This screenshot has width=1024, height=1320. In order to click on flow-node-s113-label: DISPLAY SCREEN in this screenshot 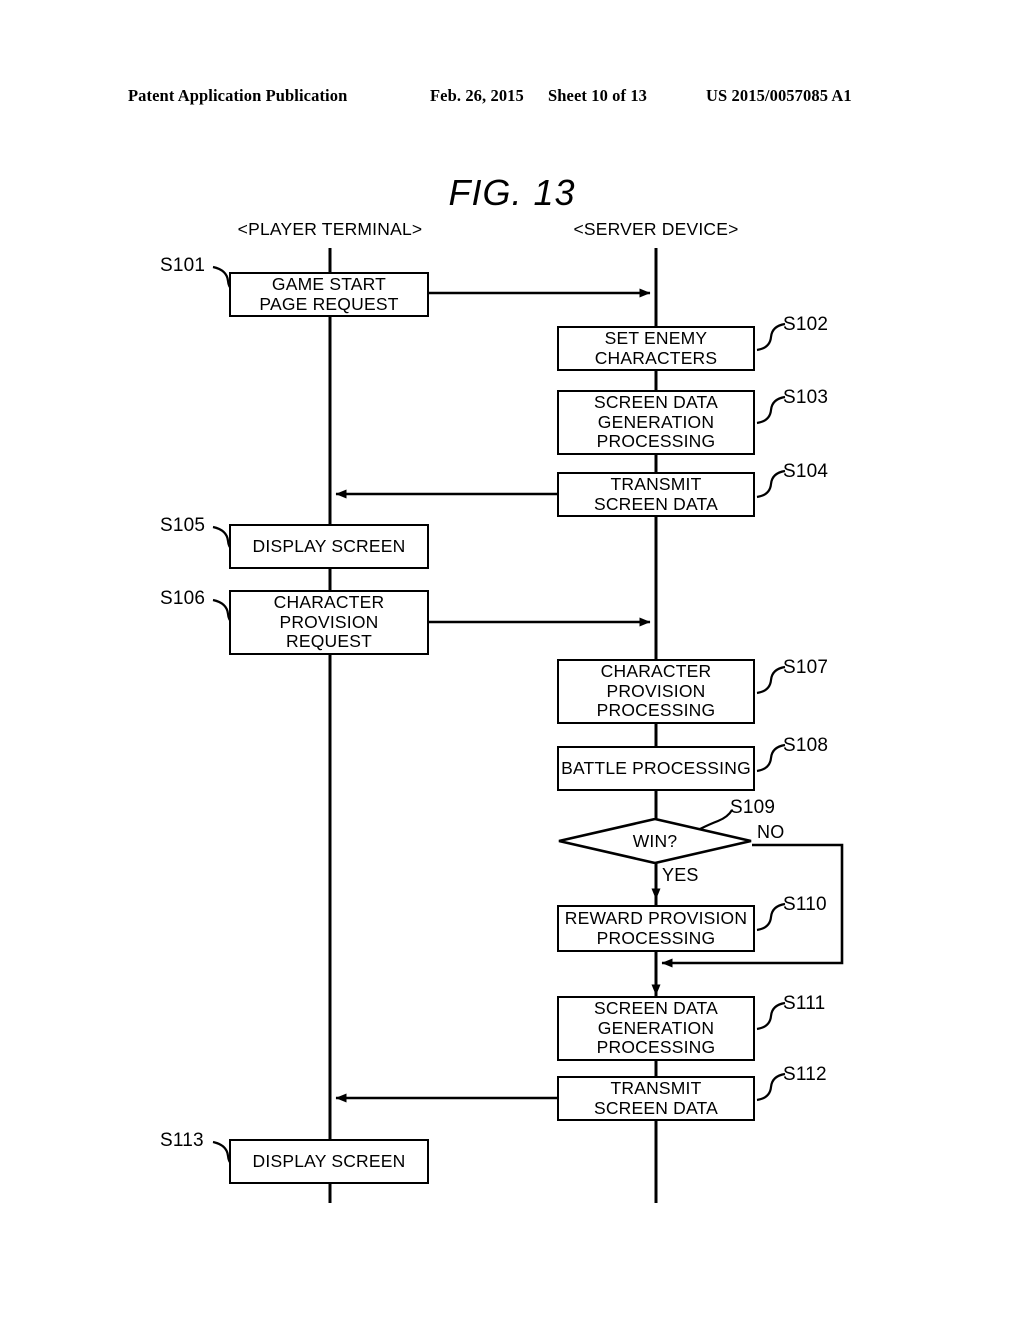, I will do `click(329, 1160)`.